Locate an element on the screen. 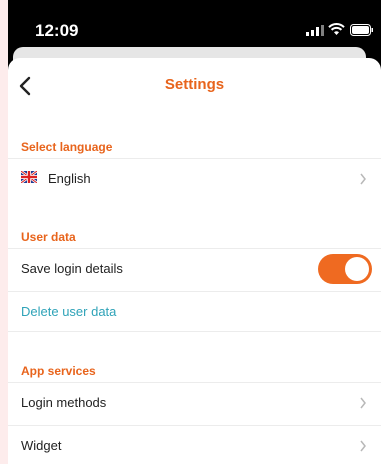  battery-icon is located at coordinates (361, 30).